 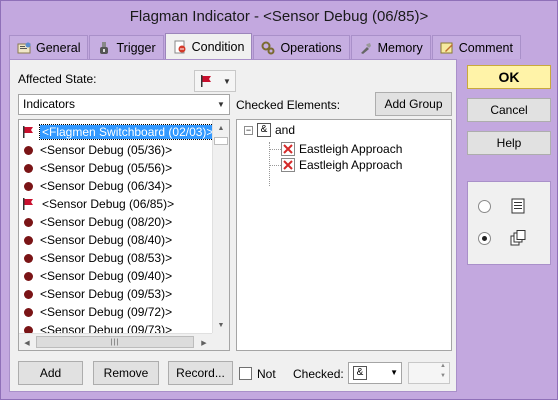 I want to click on help-button: Help, so click(x=509, y=143).